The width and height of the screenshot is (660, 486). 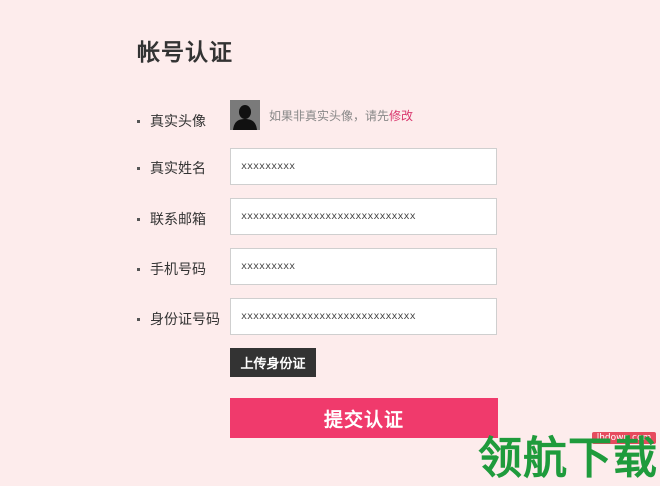 I want to click on id-number-label-row: 身份证号码, so click(x=178, y=319).